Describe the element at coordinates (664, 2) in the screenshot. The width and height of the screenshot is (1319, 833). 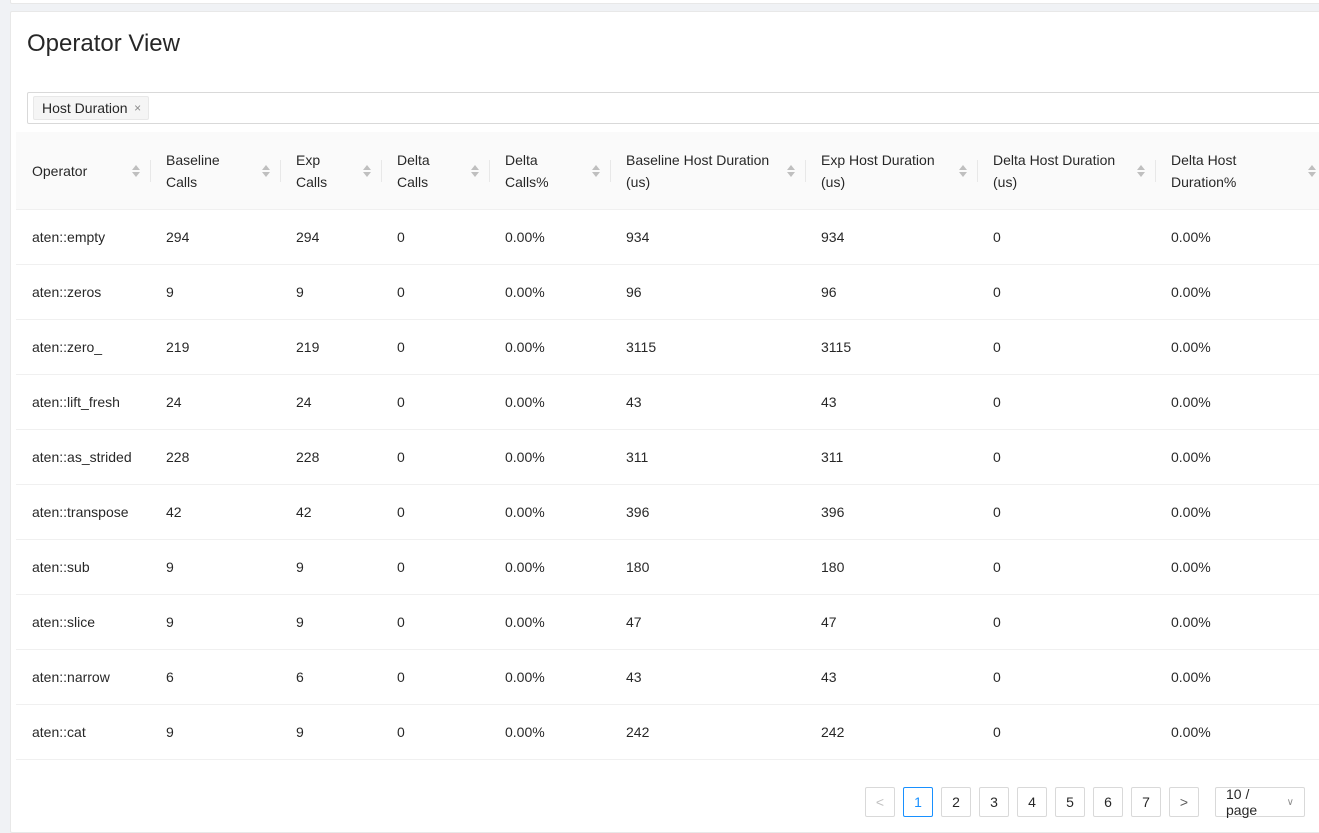
I see `top-panel-edge` at that location.